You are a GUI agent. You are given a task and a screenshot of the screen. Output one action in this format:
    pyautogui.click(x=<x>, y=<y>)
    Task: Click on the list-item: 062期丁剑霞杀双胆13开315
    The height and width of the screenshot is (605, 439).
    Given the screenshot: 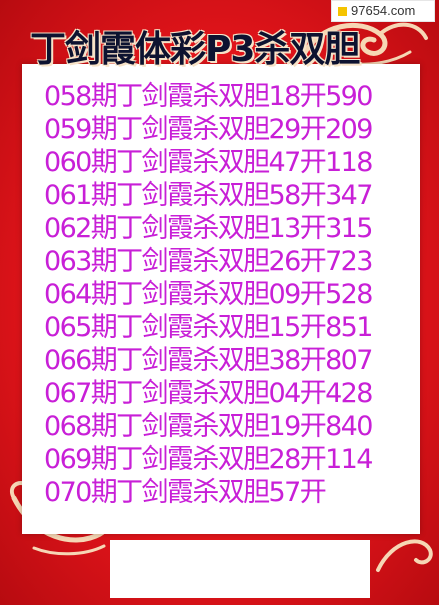 What is the action you would take?
    pyautogui.click(x=208, y=228)
    